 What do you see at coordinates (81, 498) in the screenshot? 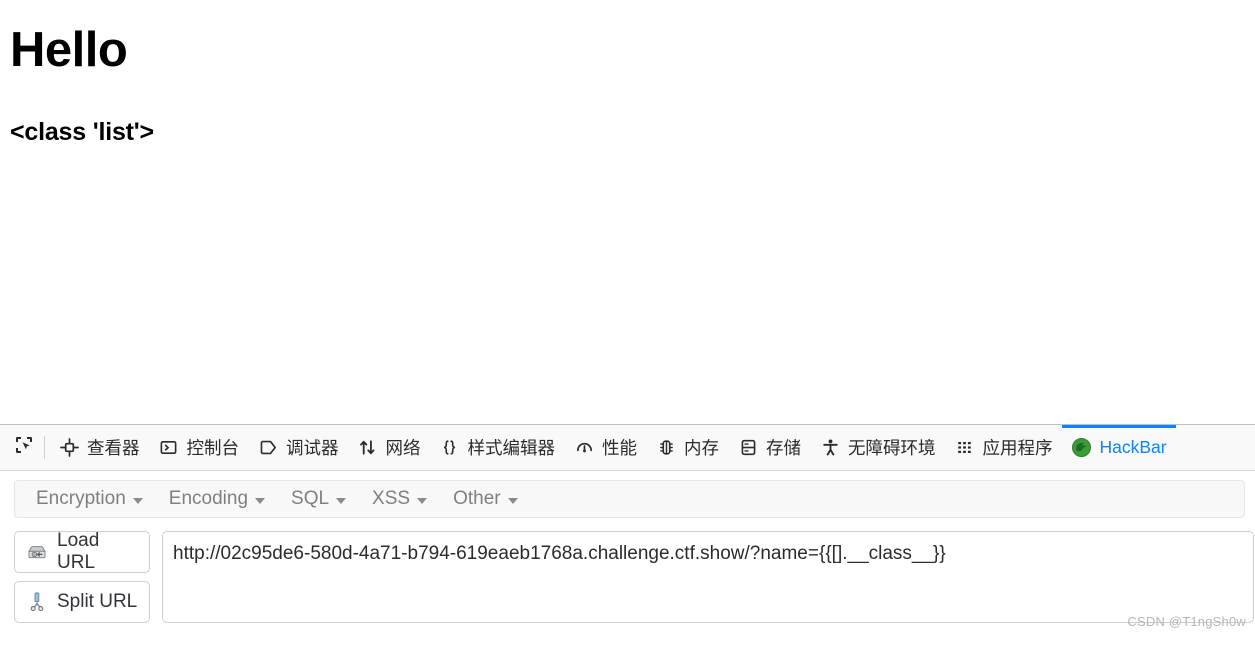
I see `menu-label: Encryption` at bounding box center [81, 498].